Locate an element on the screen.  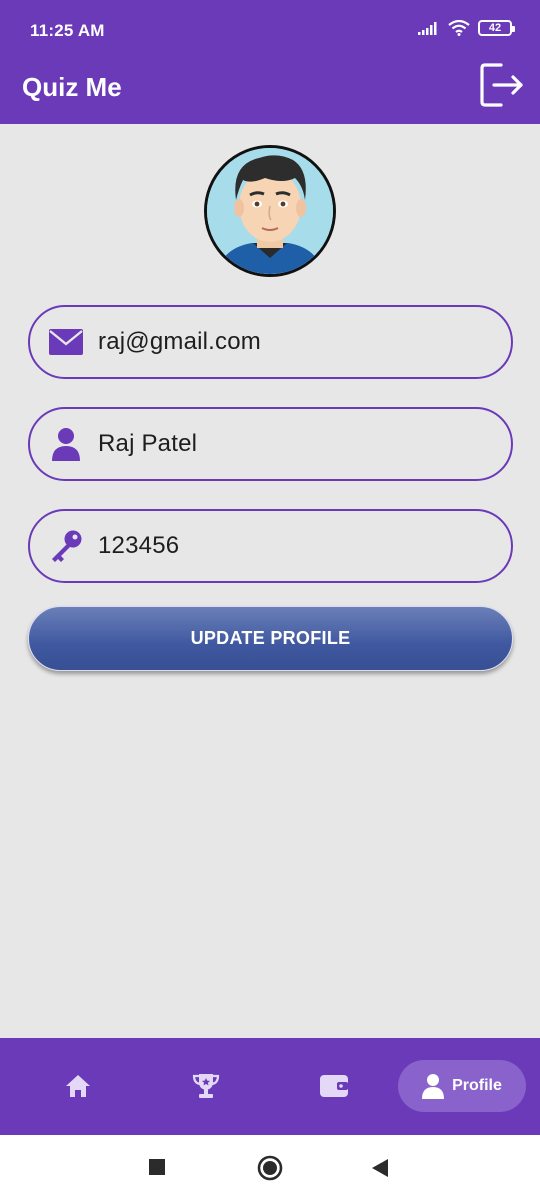
nav-home is located at coordinates (78, 1086).